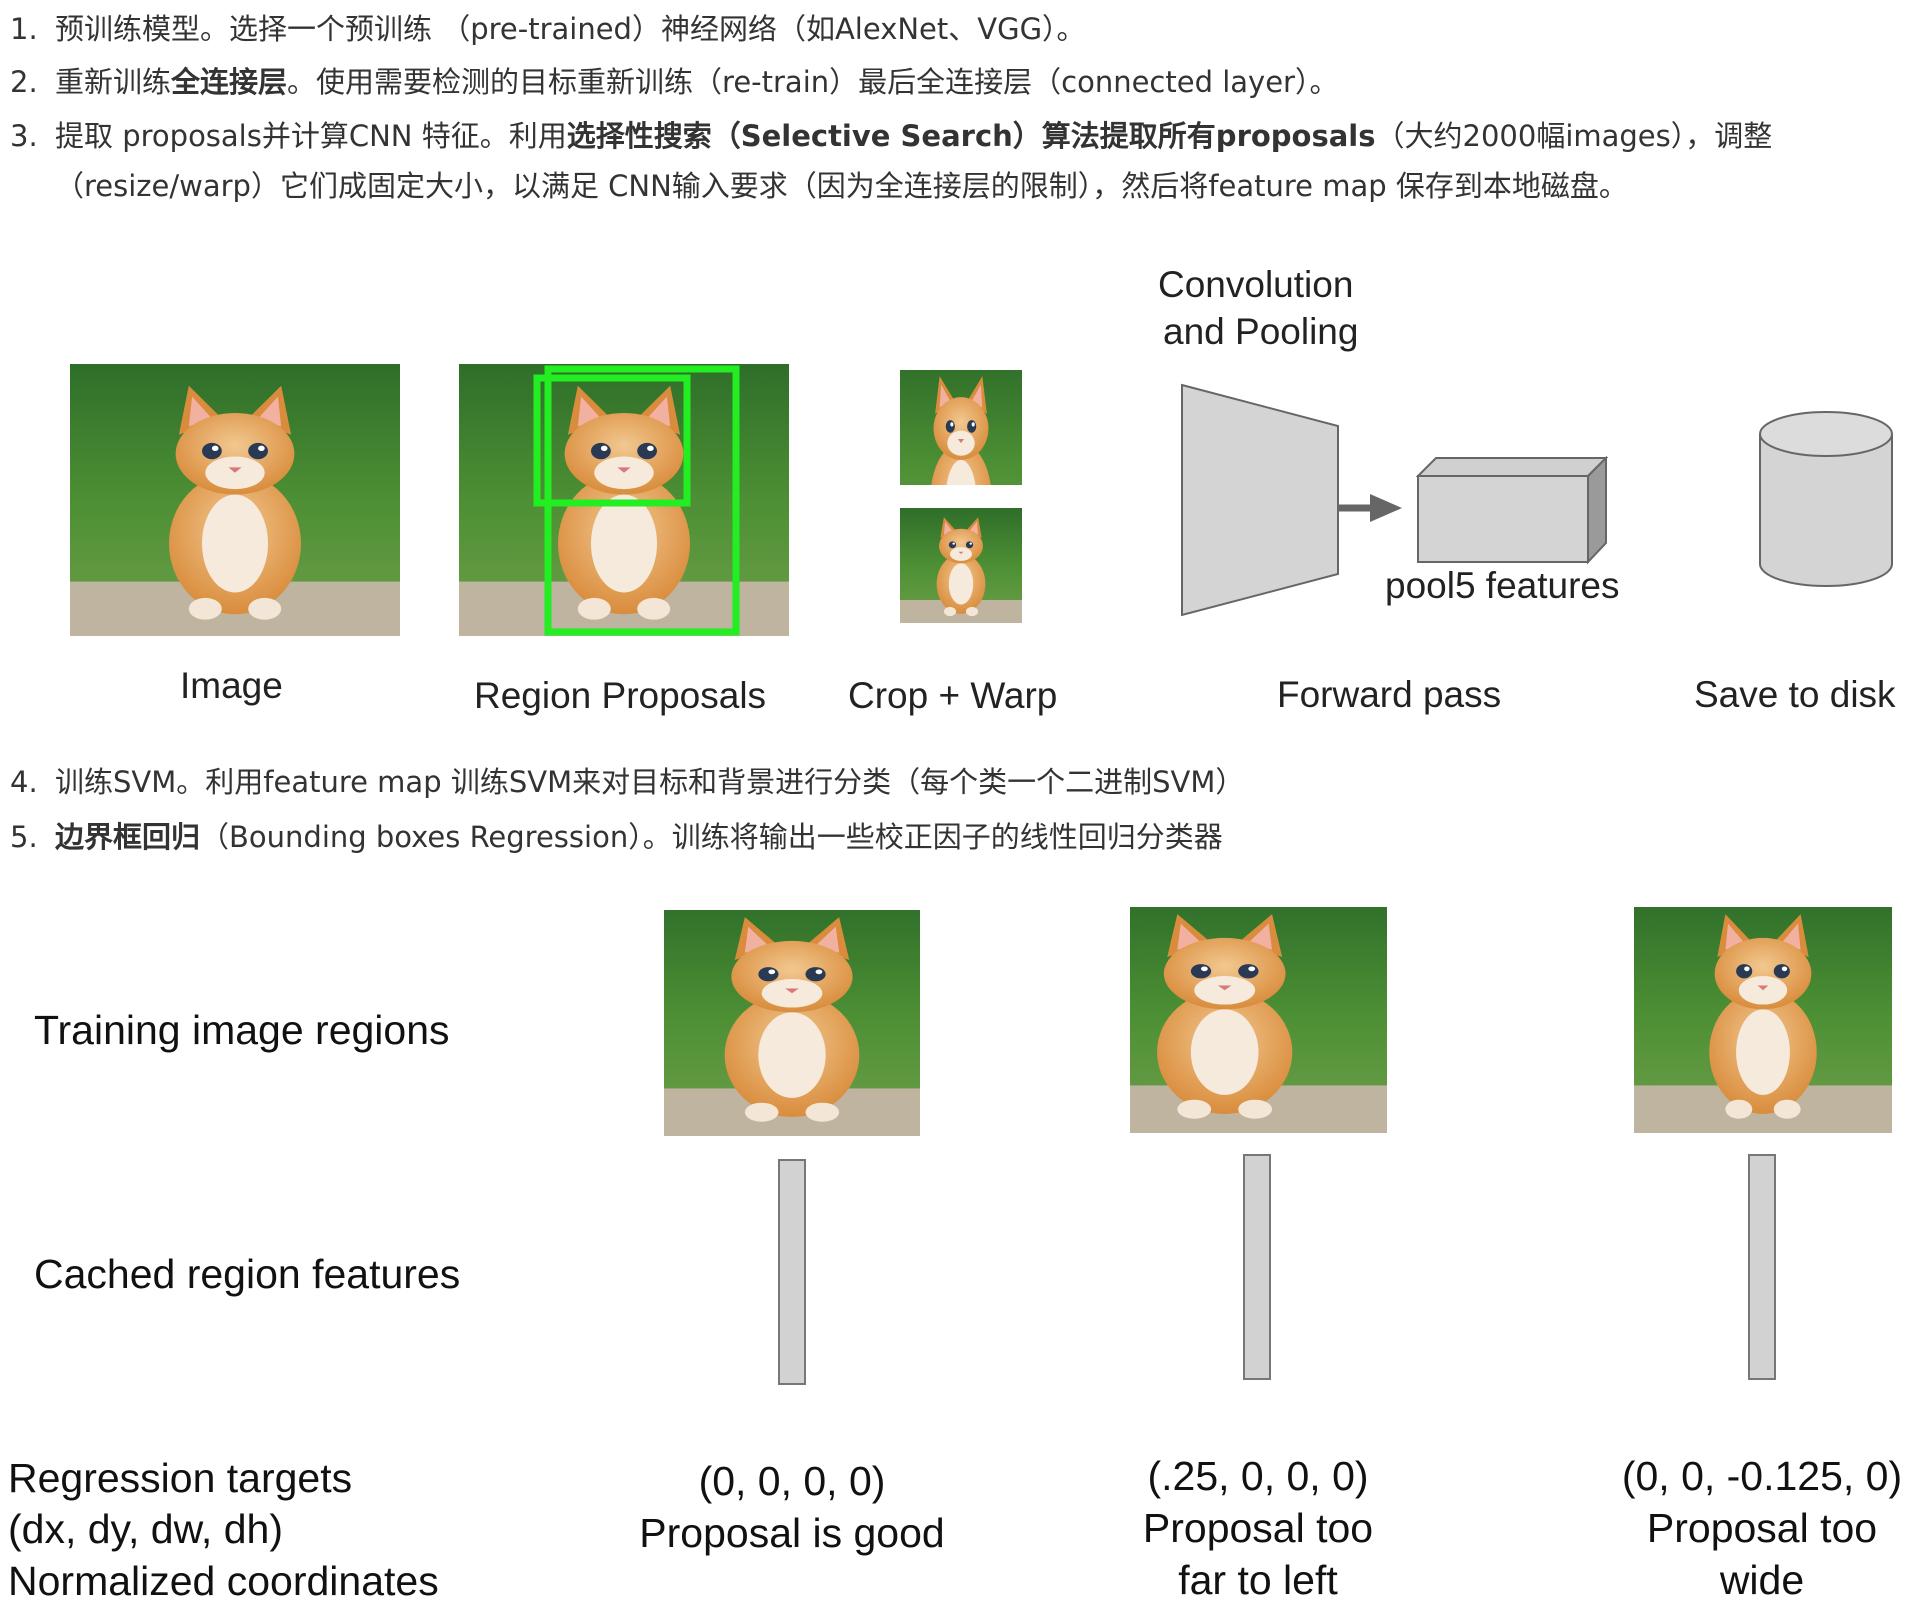  I want to click on step-text-bold: 边界框回归, so click(128, 837).